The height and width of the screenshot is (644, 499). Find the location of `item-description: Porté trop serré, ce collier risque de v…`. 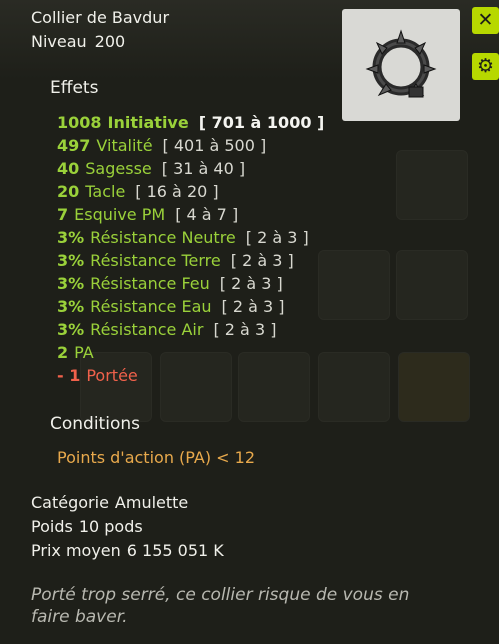

item-description: Porté trop serré, ce collier risque de v… is located at coordinates (220, 606).